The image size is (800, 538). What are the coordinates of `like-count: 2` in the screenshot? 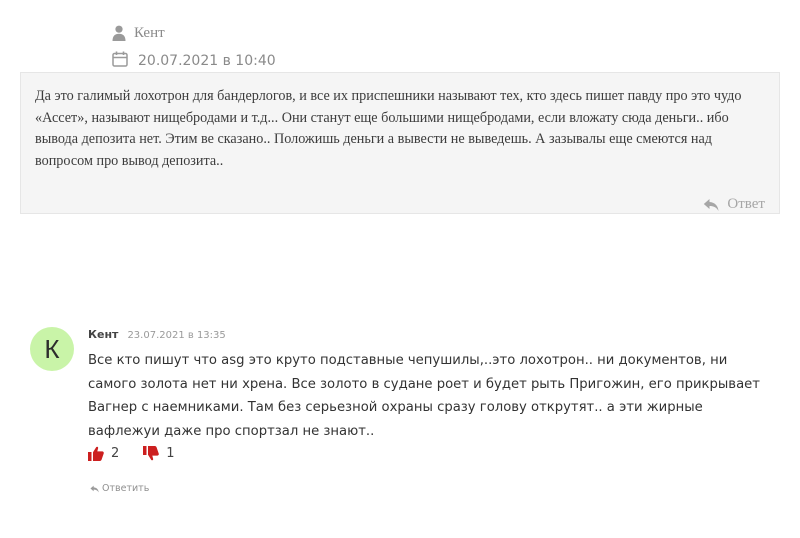 It's located at (115, 453).